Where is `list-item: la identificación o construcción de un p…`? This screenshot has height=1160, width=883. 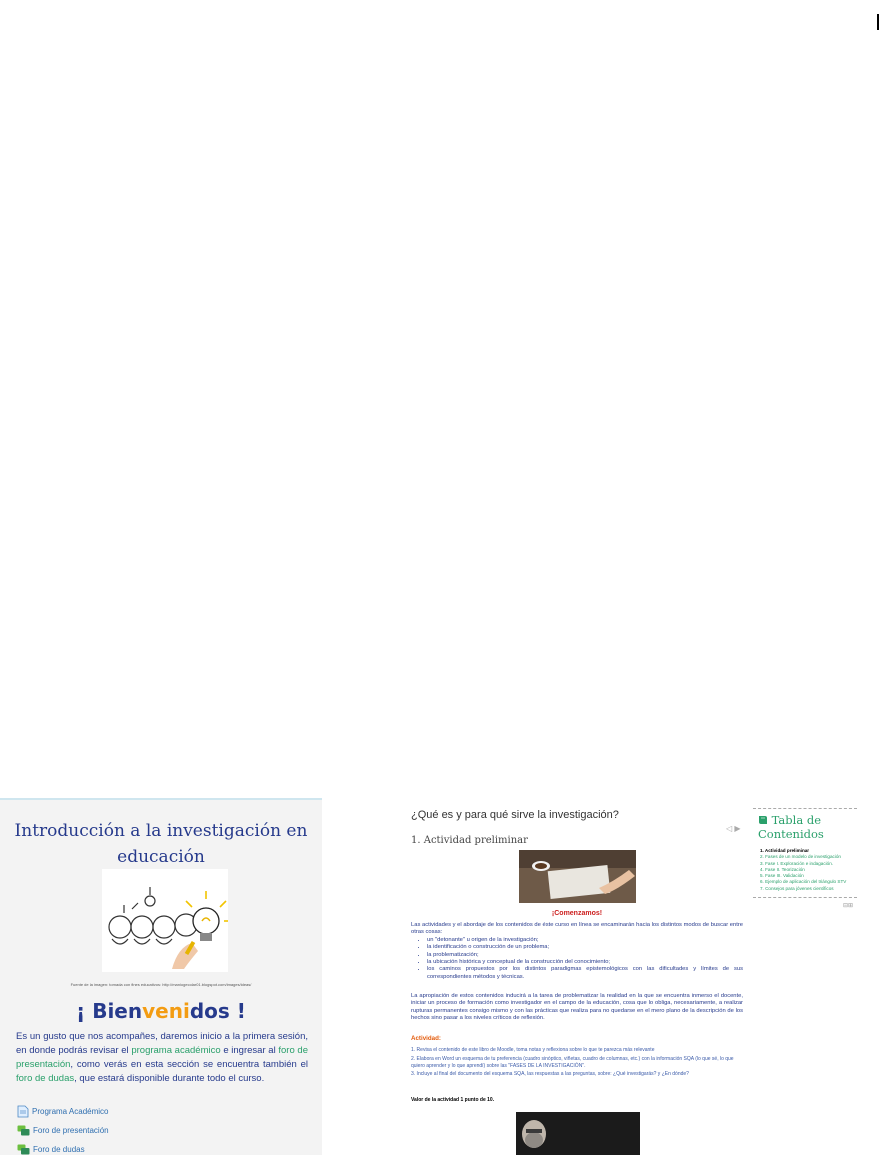 list-item: la identificación o construcción de un p… is located at coordinates (585, 947).